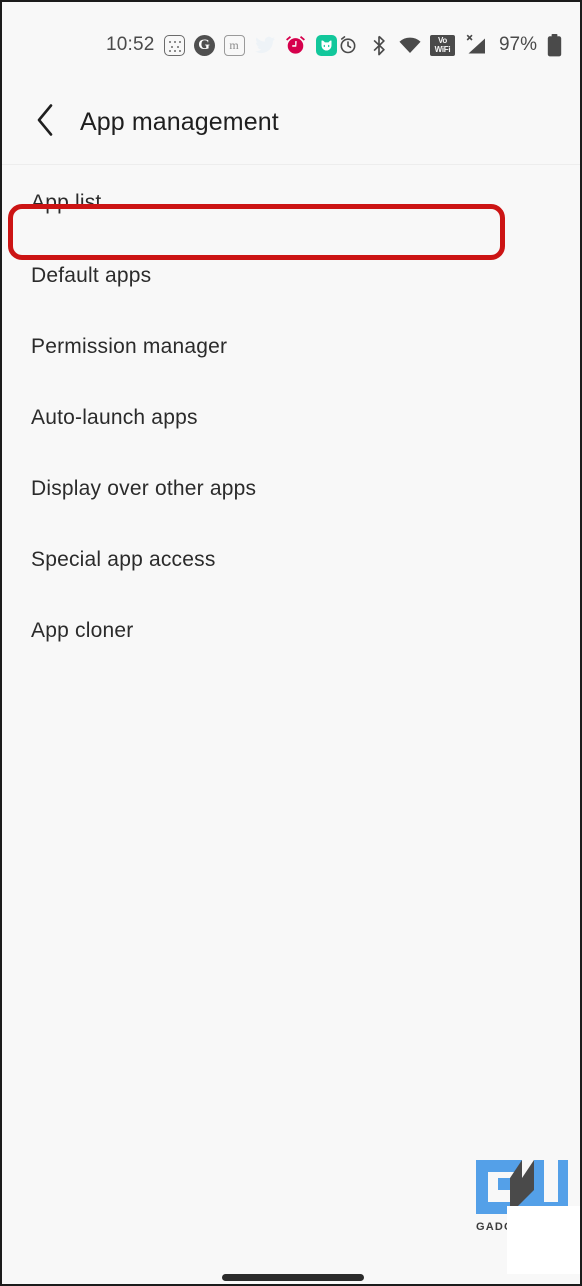 This screenshot has width=582, height=1286. I want to click on list-item-label: Auto-launch apps, so click(114, 417).